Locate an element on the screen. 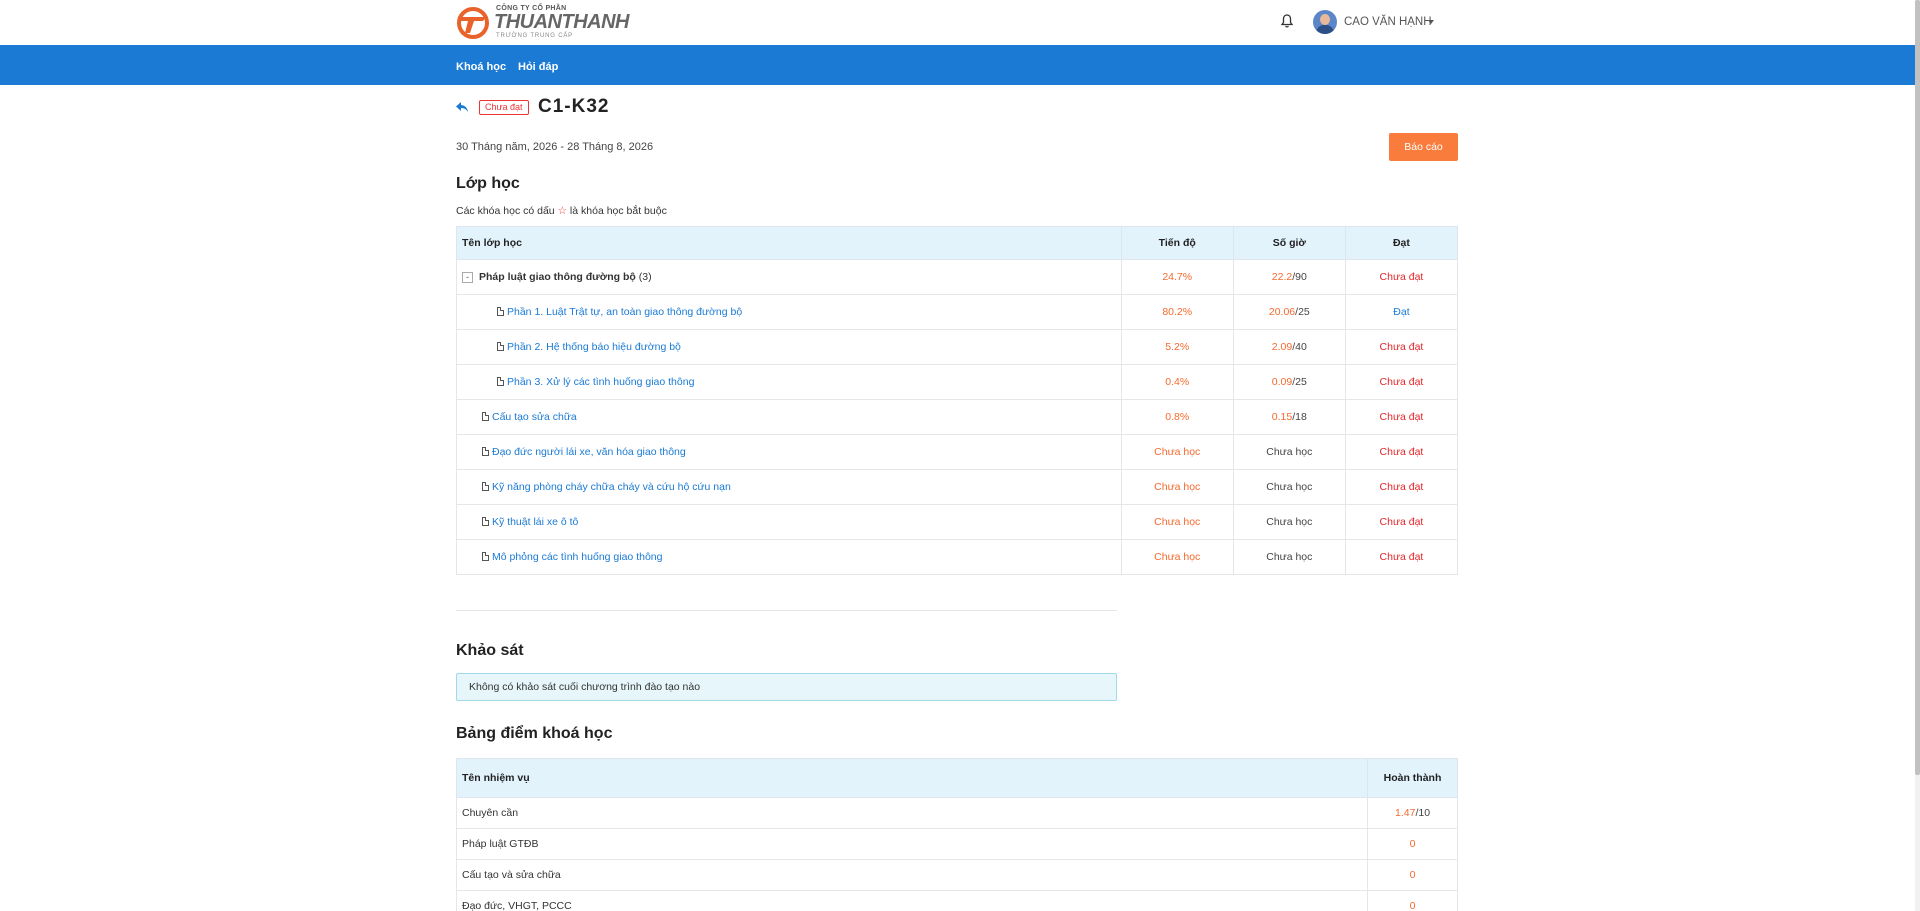 This screenshot has width=1920, height=911. back-arrow-icon is located at coordinates (462, 107).